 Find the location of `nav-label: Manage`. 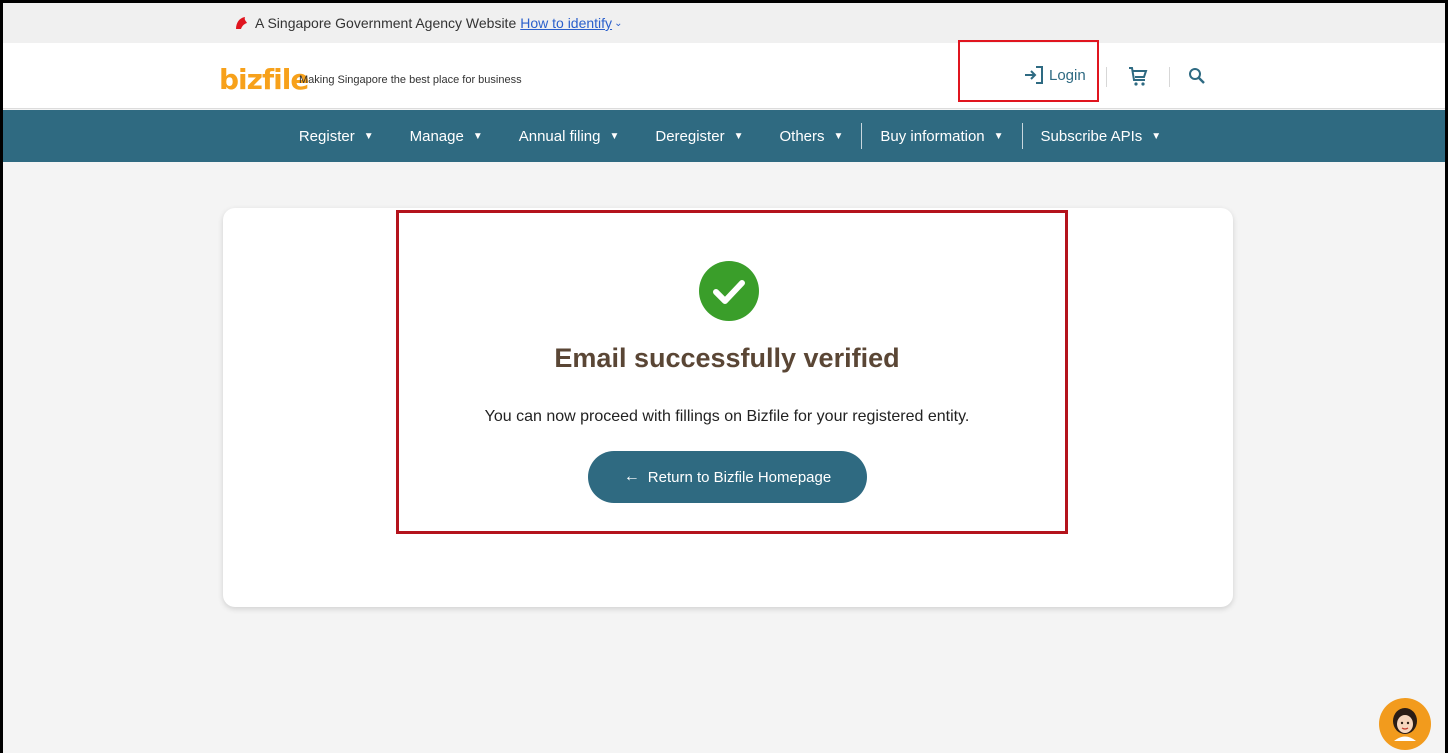

nav-label: Manage is located at coordinates (436, 136).